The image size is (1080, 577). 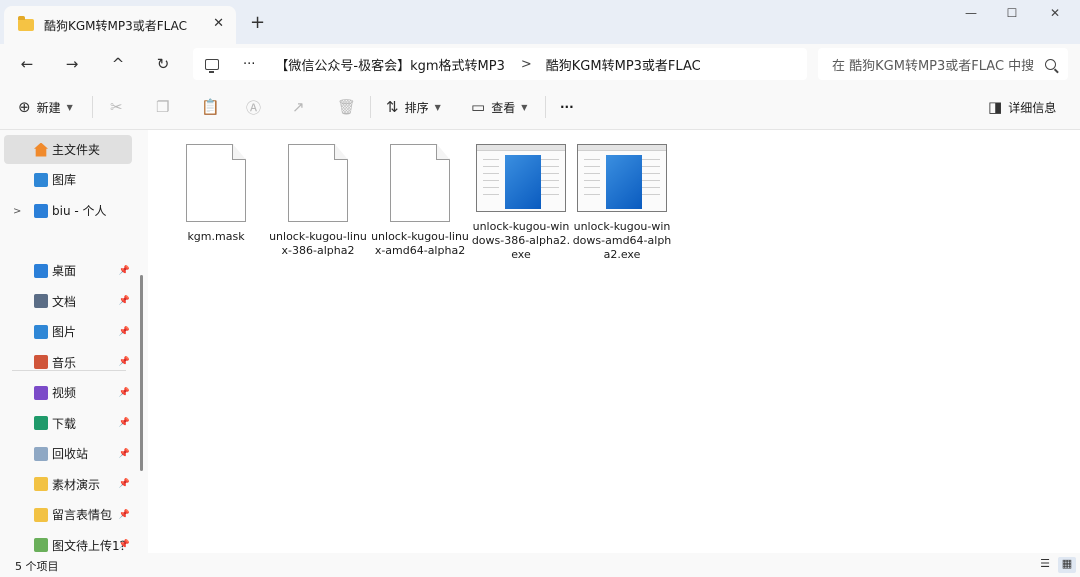 I want to click on refresh-button: ↻, so click(x=163, y=64).